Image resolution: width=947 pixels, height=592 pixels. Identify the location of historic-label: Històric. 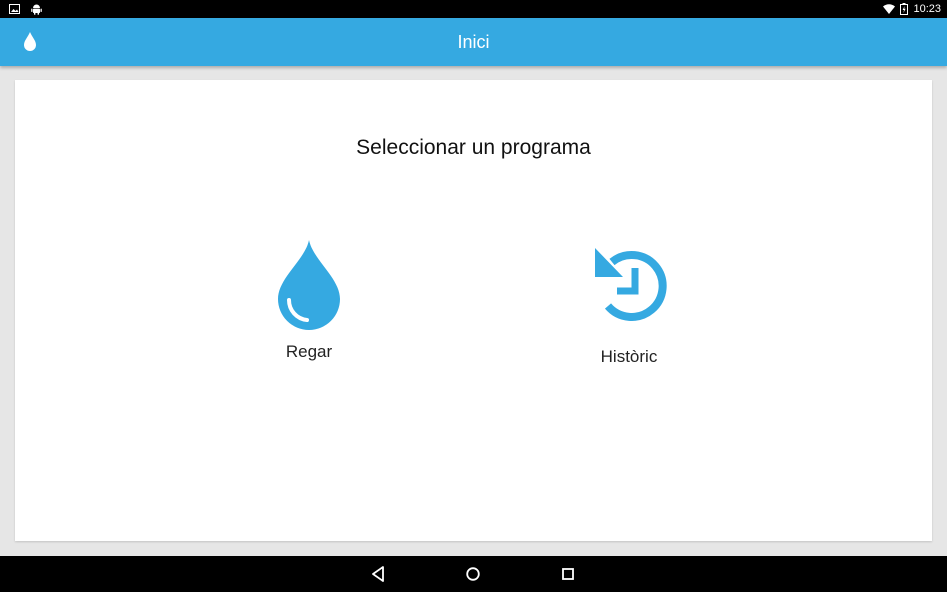
(629, 356).